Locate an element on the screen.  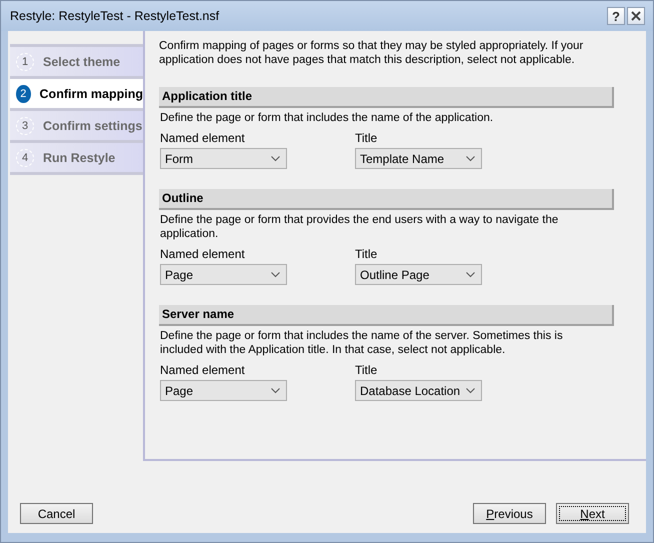
section-heading: Outline is located at coordinates (386, 199).